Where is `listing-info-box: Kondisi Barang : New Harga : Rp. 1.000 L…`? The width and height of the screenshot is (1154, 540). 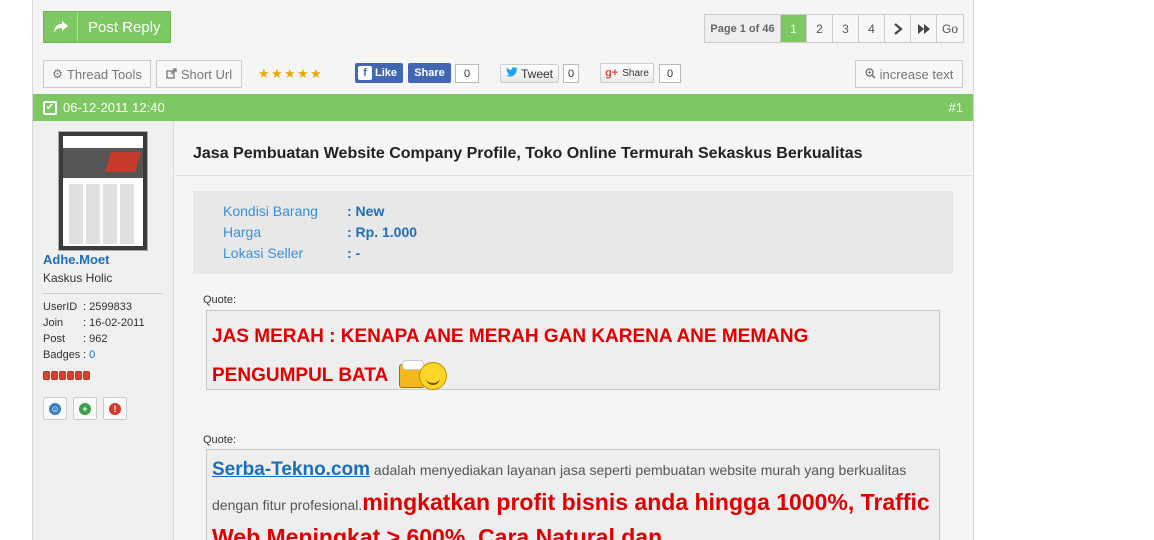
listing-info-box: Kondisi Barang : New Harga : Rp. 1.000 L… is located at coordinates (573, 232).